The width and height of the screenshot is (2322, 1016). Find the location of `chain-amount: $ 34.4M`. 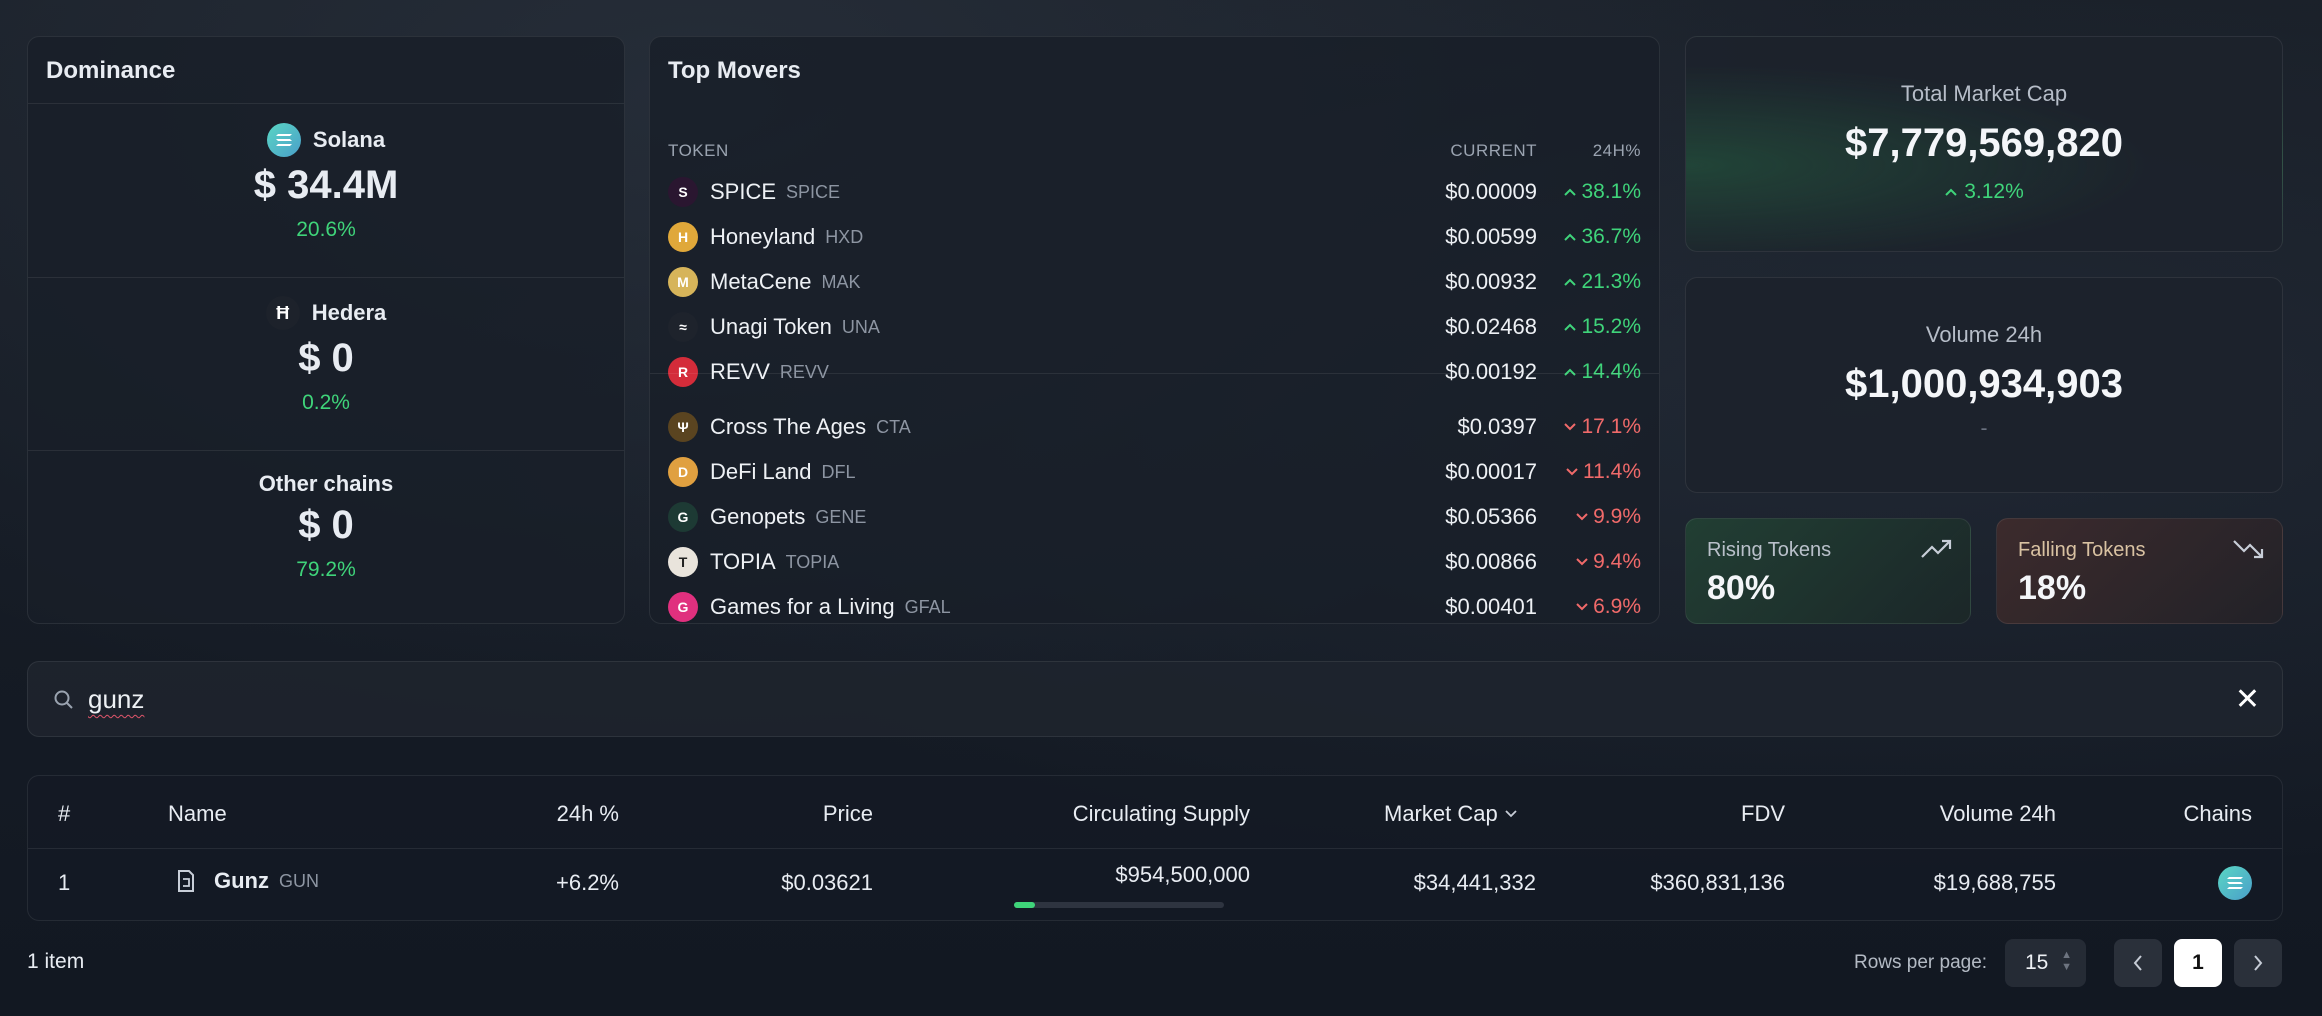

chain-amount: $ 34.4M is located at coordinates (326, 185).